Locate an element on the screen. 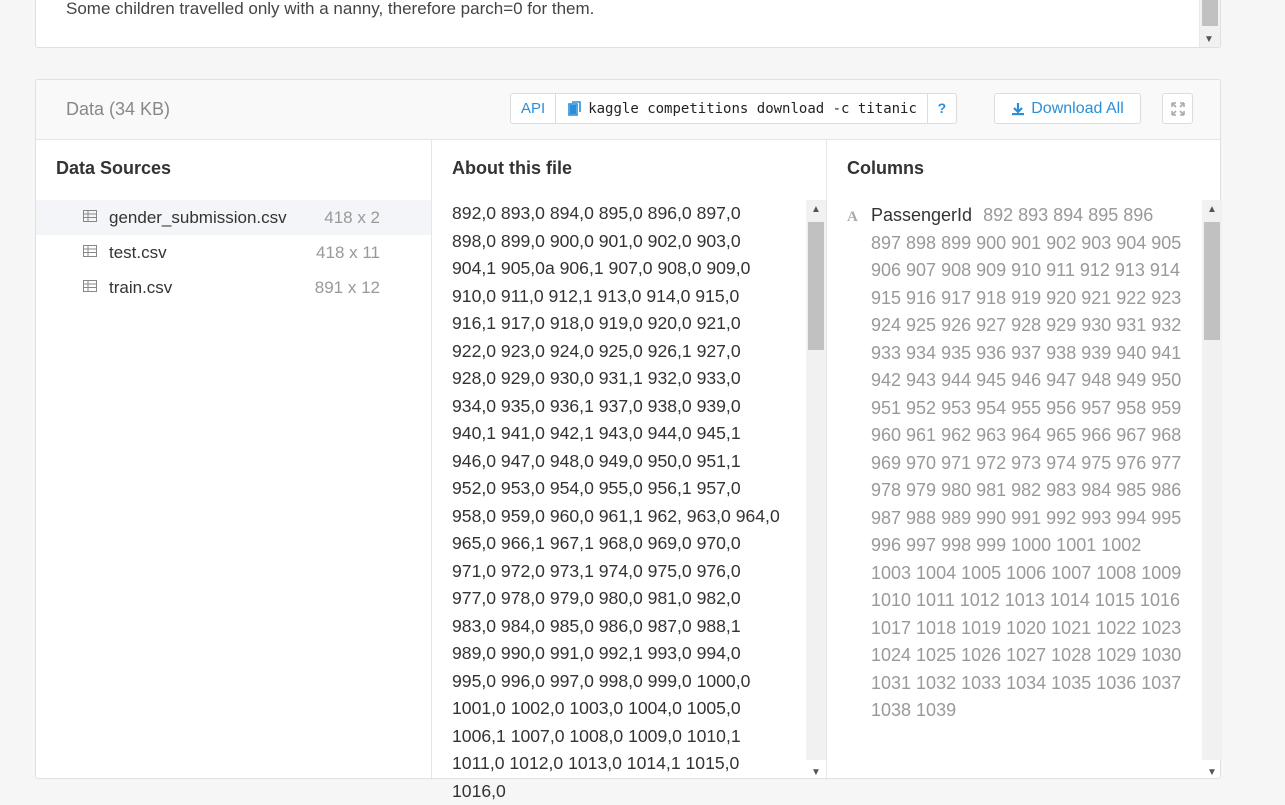 The height and width of the screenshot is (805, 1285). description-scrollbar: ▼ is located at coordinates (1209, 23).